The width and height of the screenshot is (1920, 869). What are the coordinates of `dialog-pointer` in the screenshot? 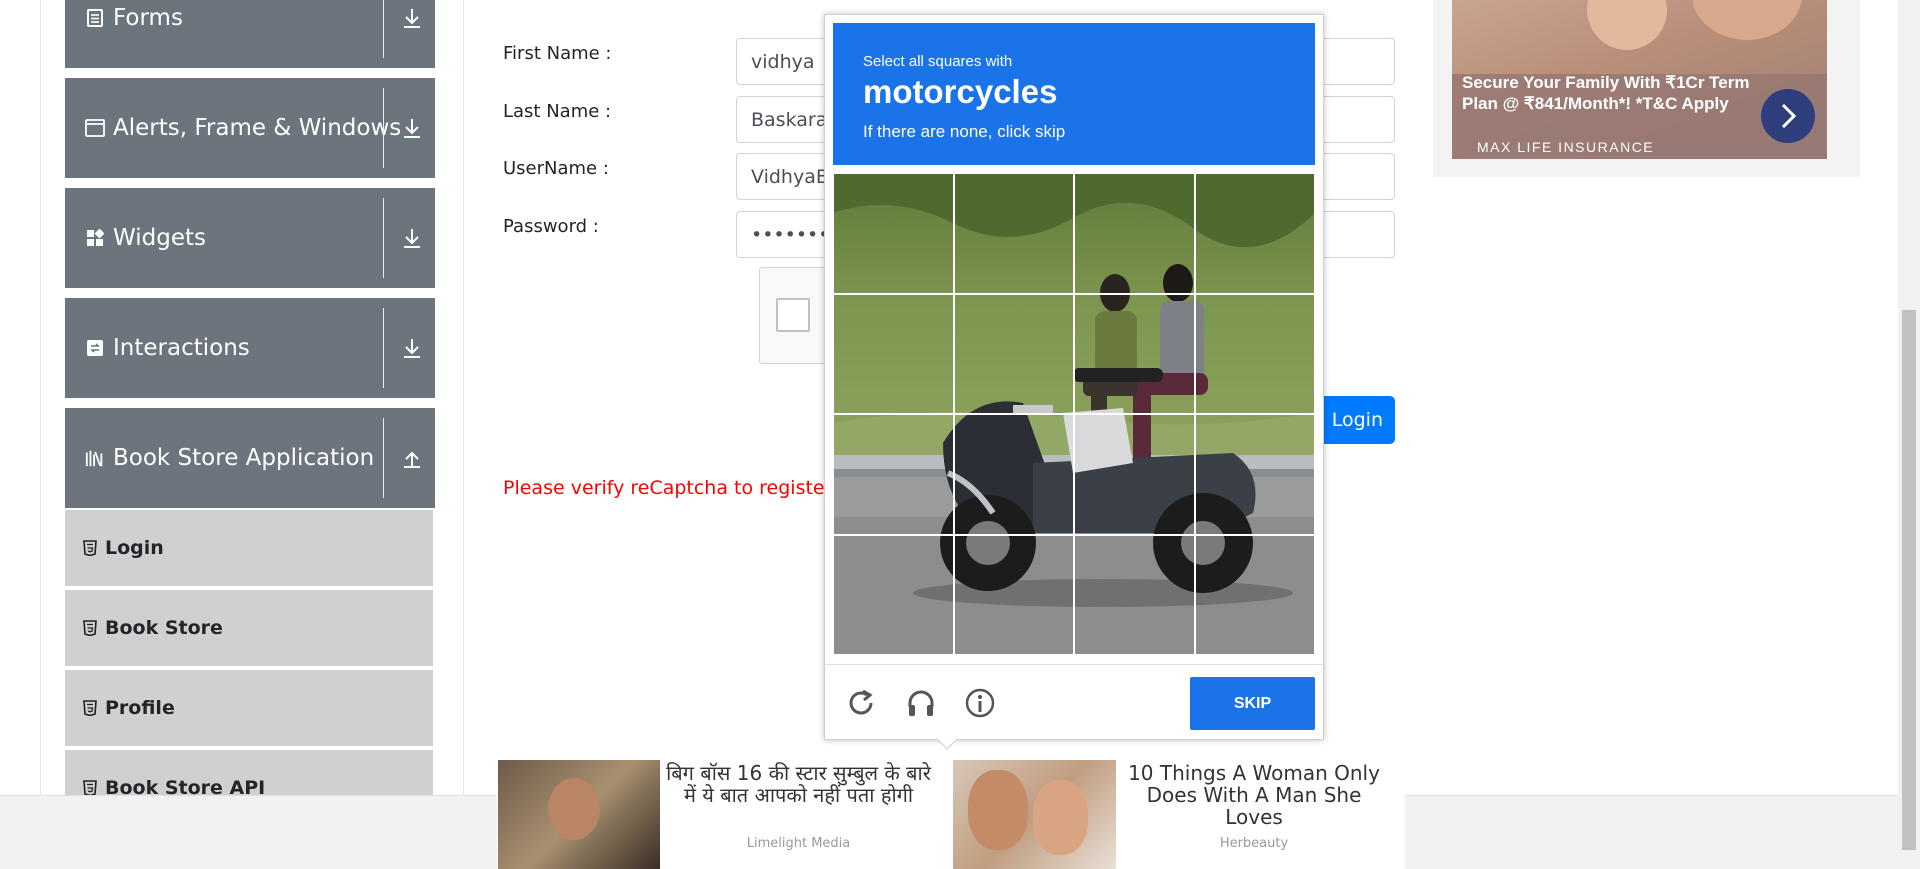 It's located at (947, 744).